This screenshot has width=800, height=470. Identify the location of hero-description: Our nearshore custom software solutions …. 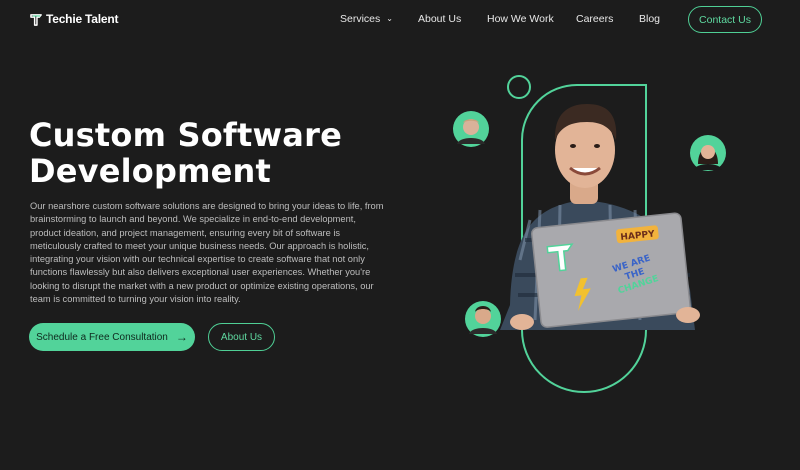
(207, 253).